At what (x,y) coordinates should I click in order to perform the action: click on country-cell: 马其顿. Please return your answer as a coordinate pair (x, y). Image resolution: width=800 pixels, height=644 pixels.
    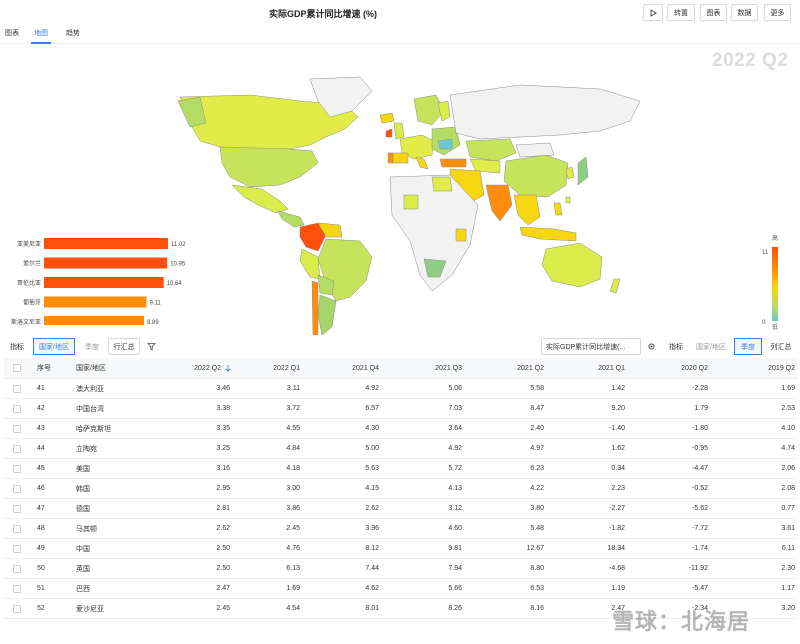
    Looking at the image, I should click on (86, 529).